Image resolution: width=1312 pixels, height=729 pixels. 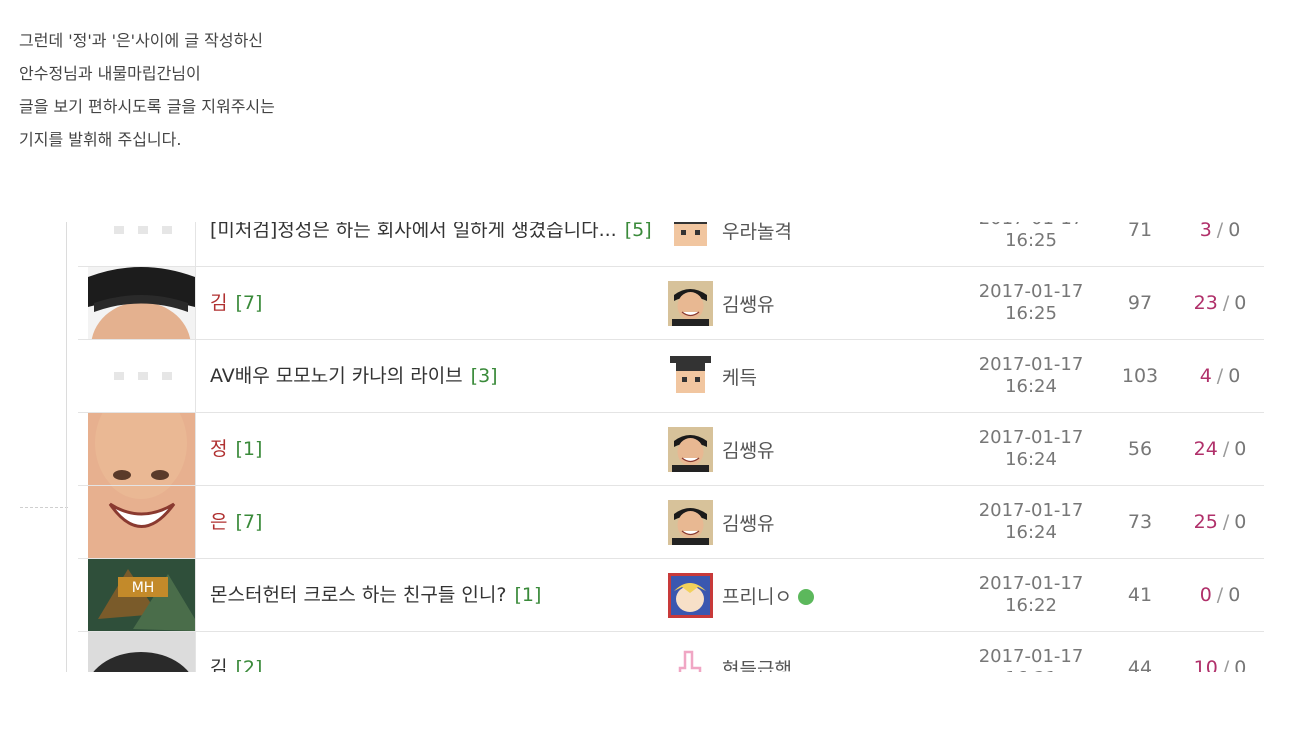 I want to click on post-title-link: 정 [1], so click(x=435, y=449).